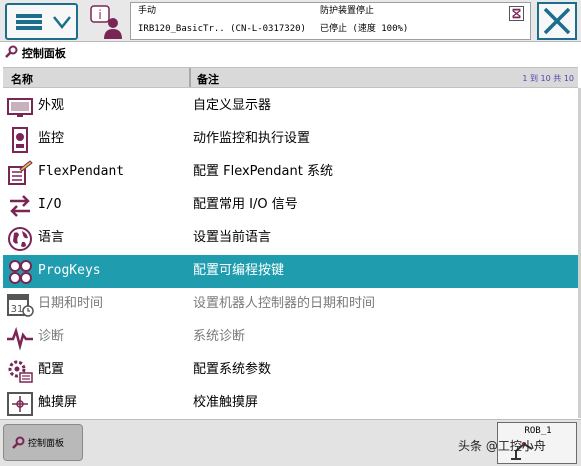 The width and height of the screenshot is (581, 466). What do you see at coordinates (548, 78) in the screenshot?
I see `item-count: 1 到 10 共 10` at bounding box center [548, 78].